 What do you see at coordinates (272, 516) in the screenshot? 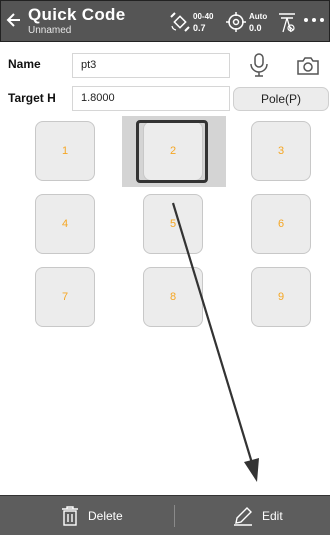
I see `edit-button: Edit` at bounding box center [272, 516].